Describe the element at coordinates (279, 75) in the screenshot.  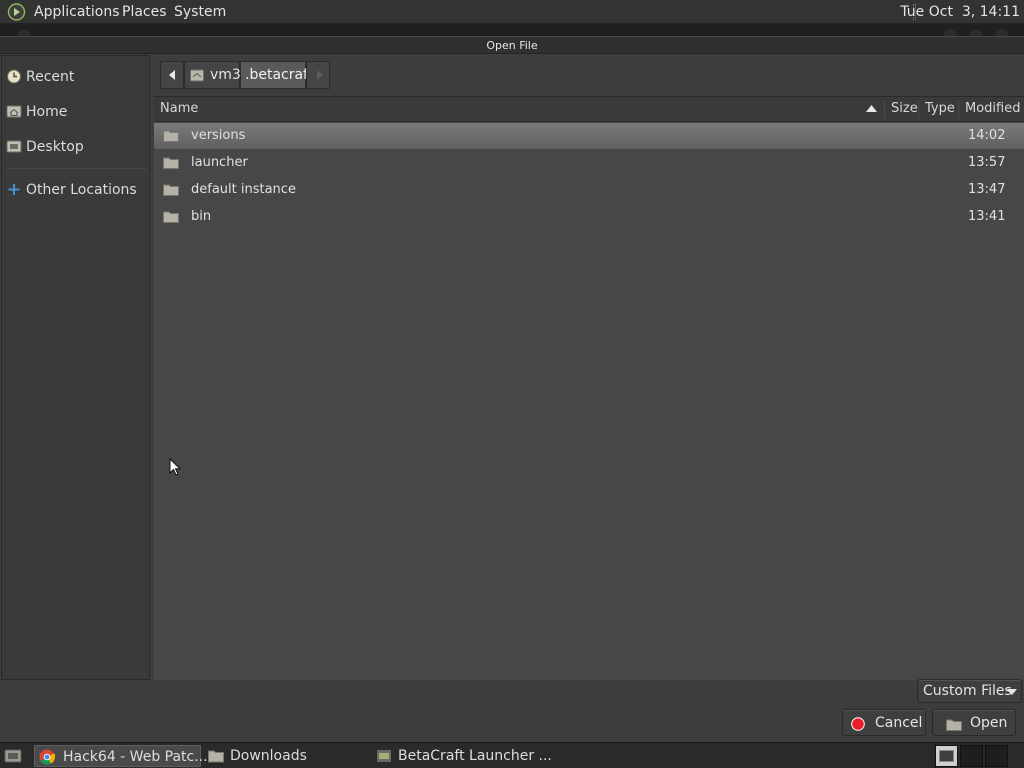
I see `path-segment-label: .betacraft` at that location.